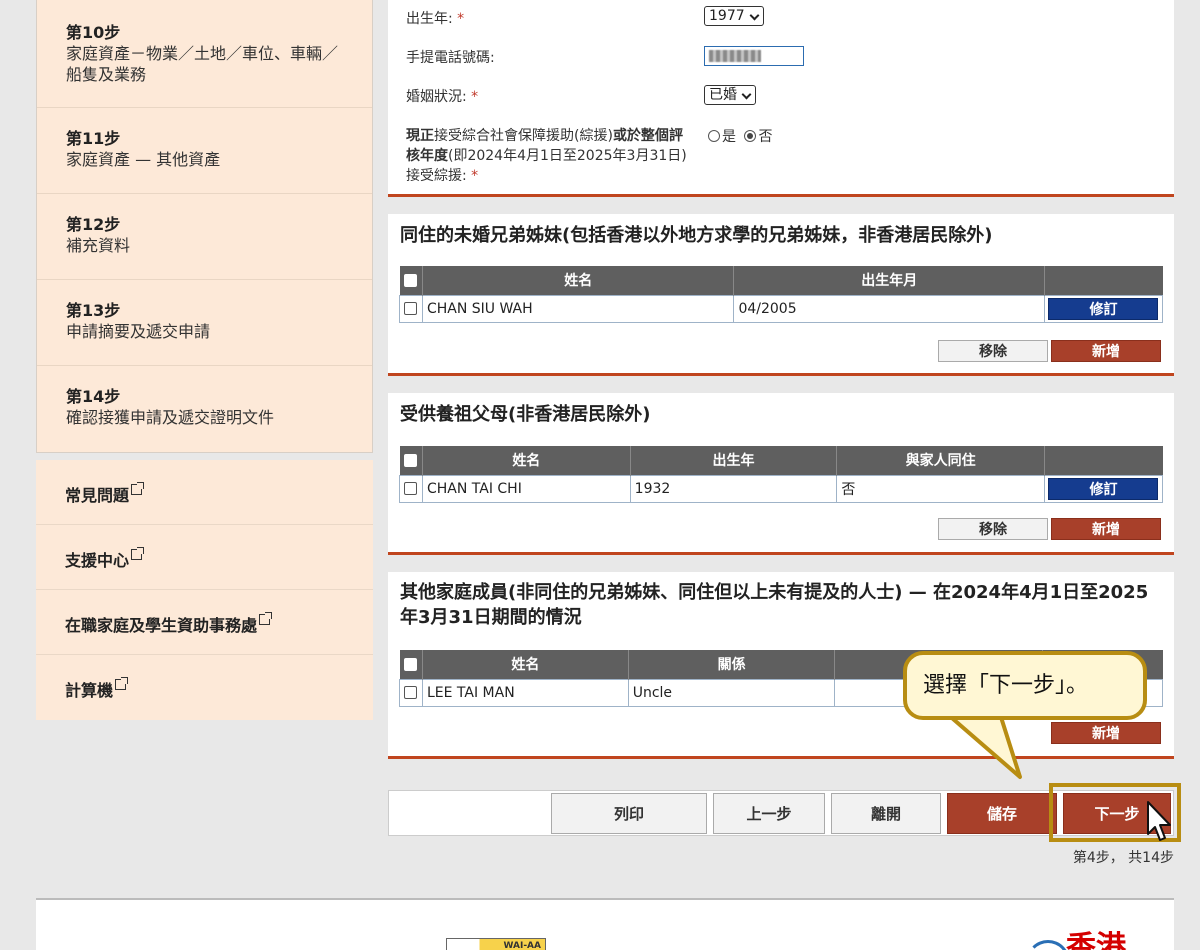 Image resolution: width=1200 pixels, height=950 pixels. Describe the element at coordinates (605, 924) in the screenshot. I see `footer: WAI-AA 香港` at that location.